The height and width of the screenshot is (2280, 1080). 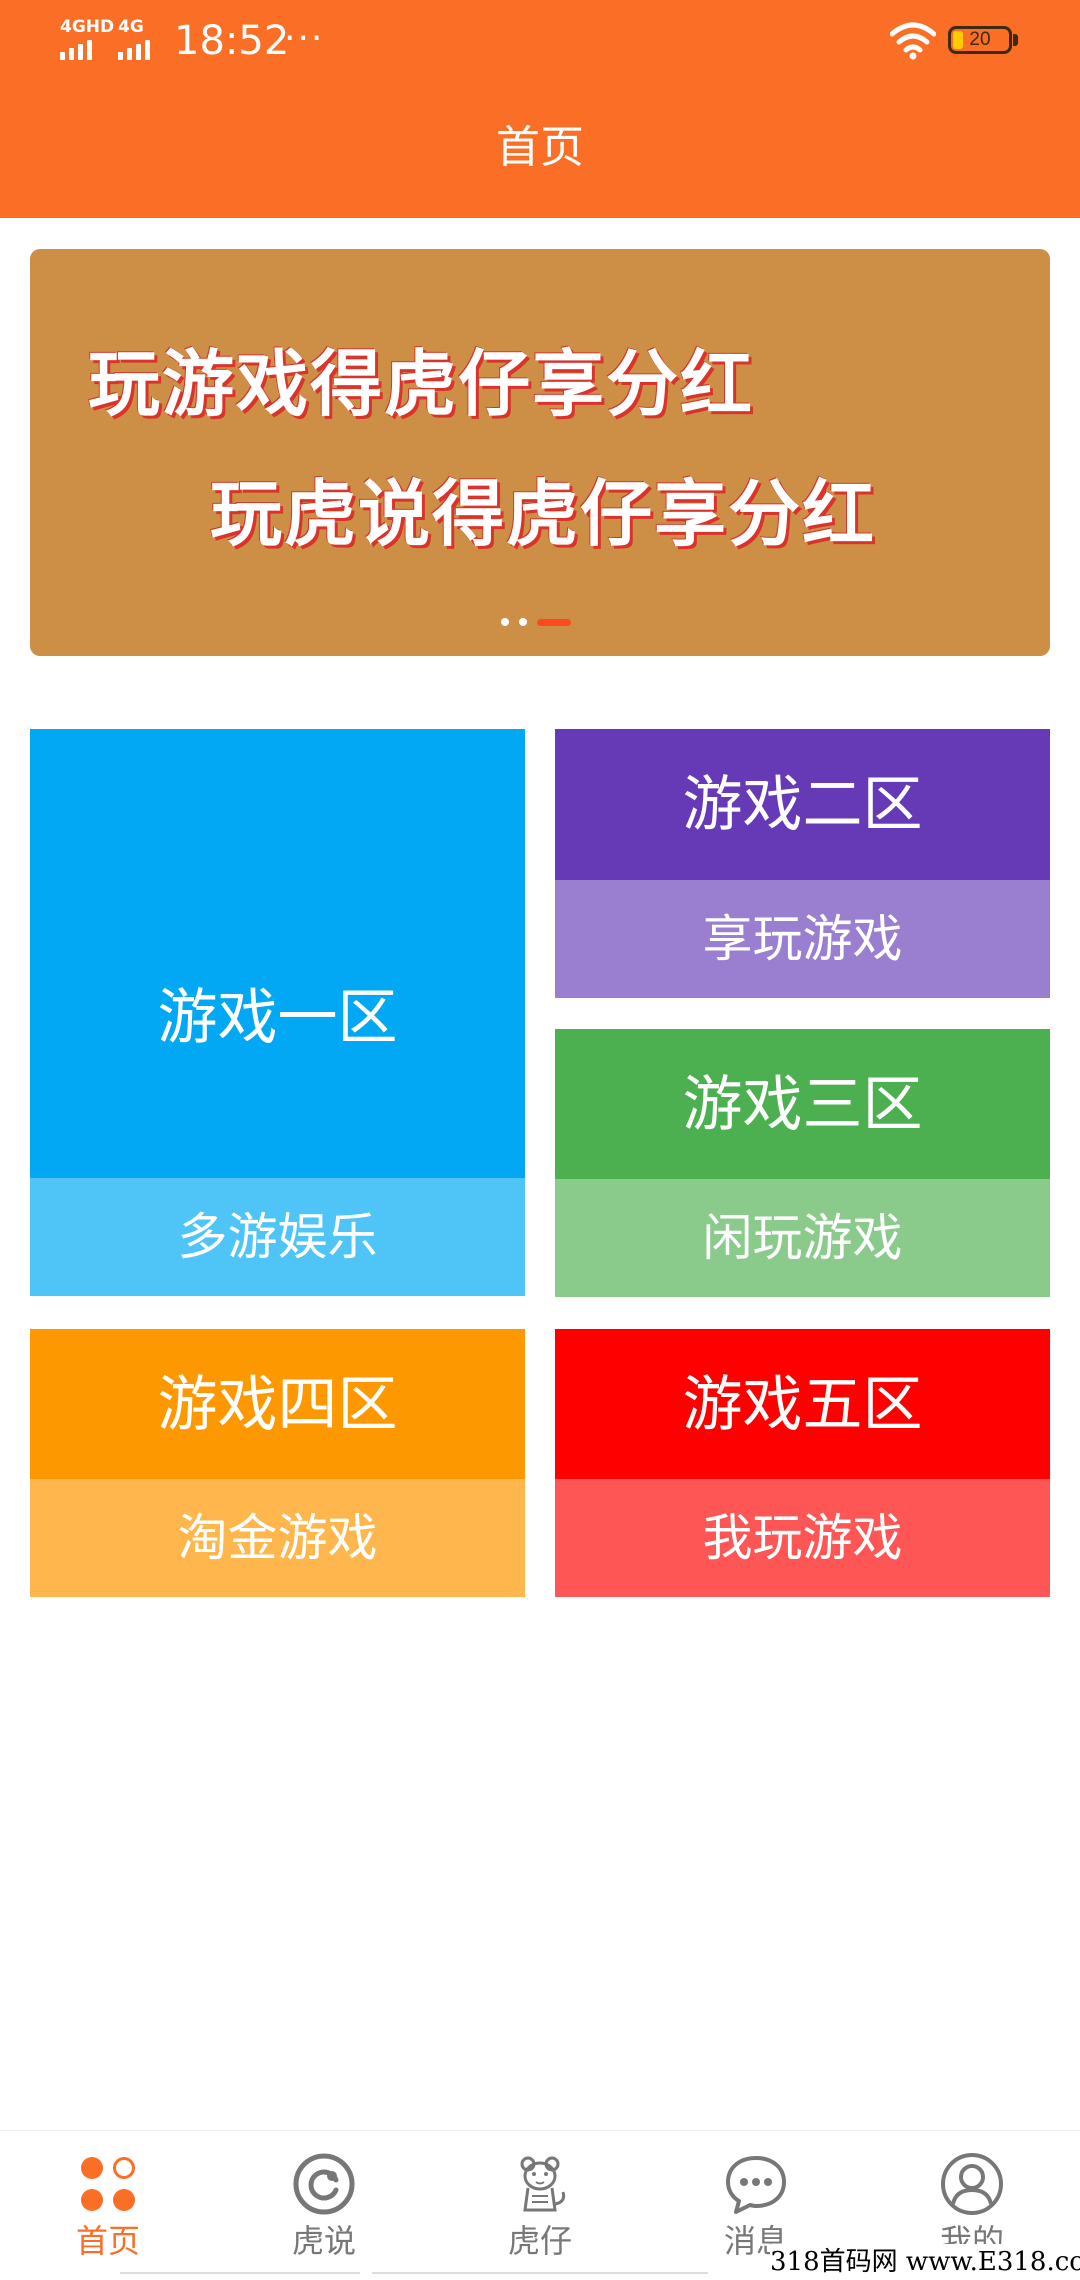 I want to click on battery-level: 20, so click(x=980, y=39).